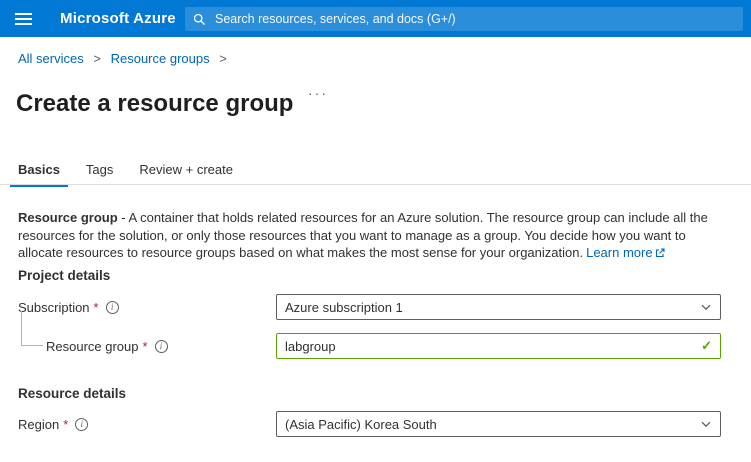 The image size is (751, 462). I want to click on section-resource-details: Resource details, so click(72, 393).